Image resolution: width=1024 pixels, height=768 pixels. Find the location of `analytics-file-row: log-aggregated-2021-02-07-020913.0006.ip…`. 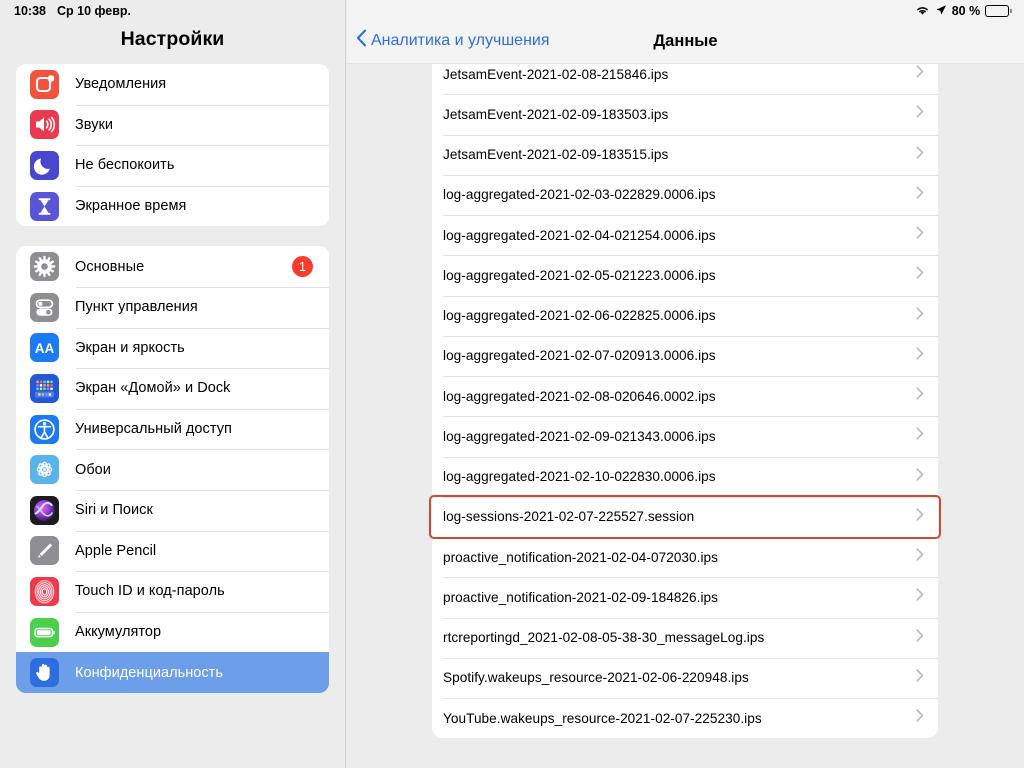

analytics-file-row: log-aggregated-2021-02-07-020913.0006.ip… is located at coordinates (685, 355).